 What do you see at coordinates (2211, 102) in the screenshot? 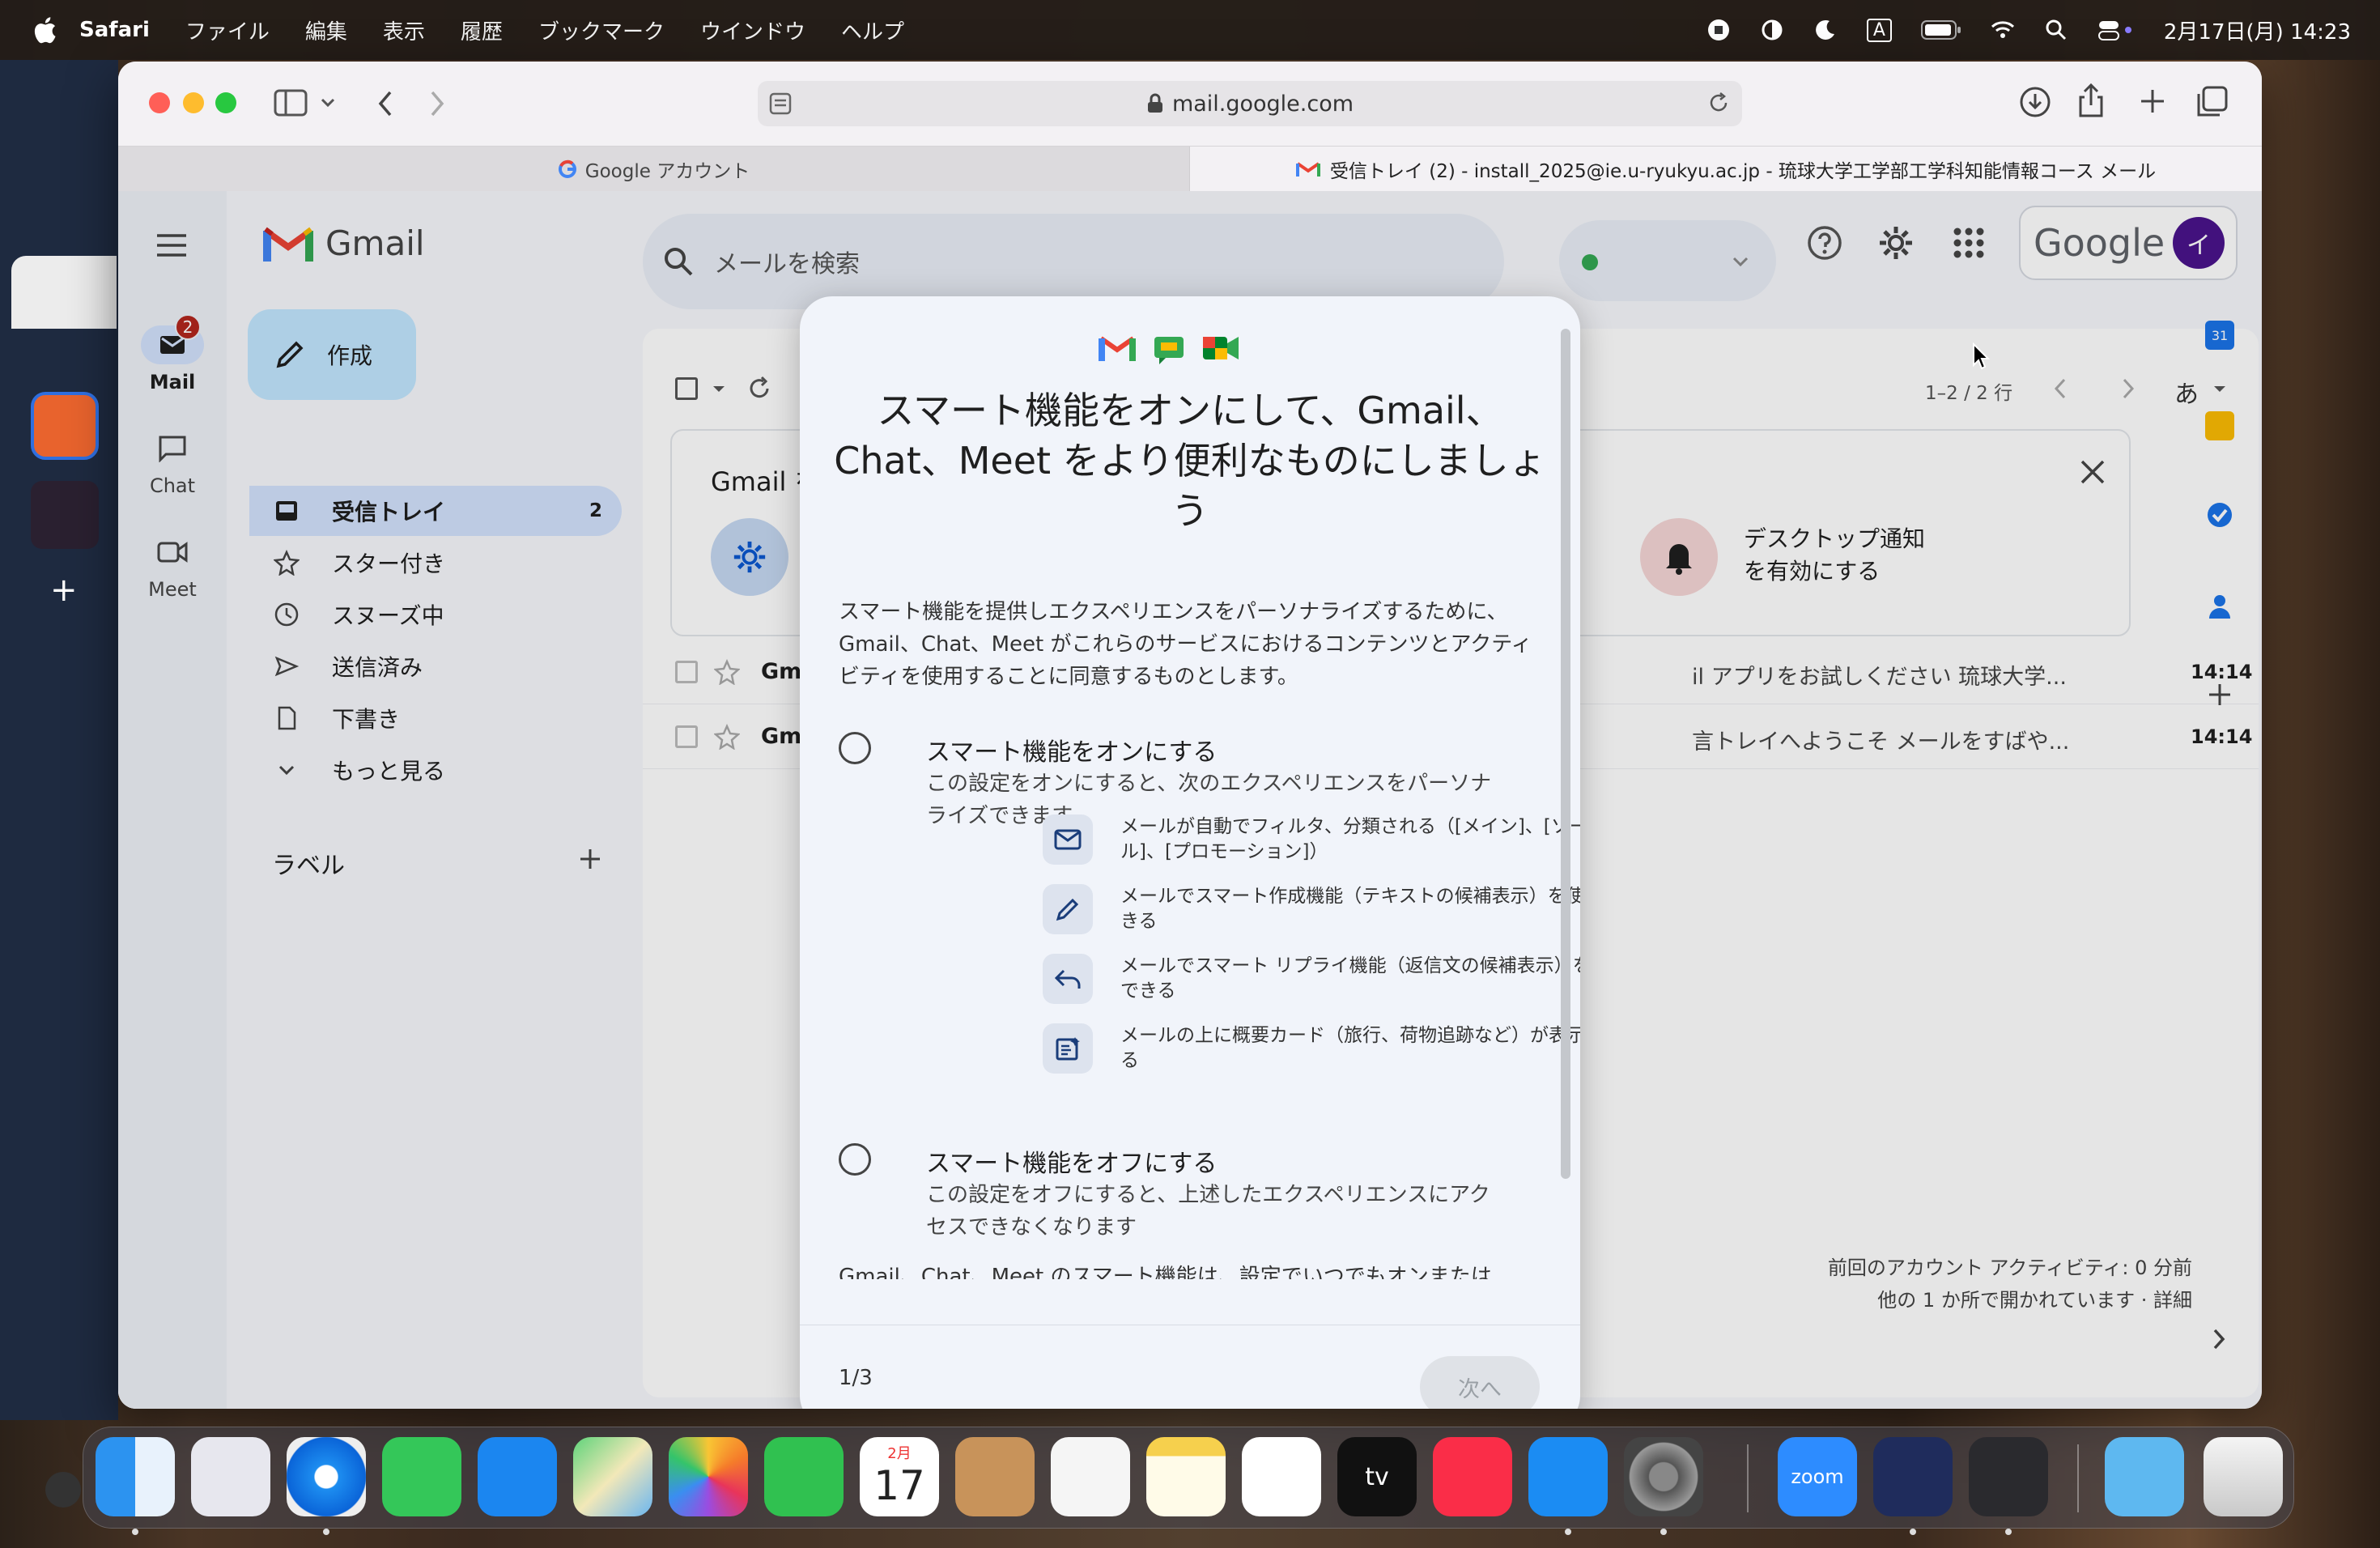
I see `tab-overview-icon` at bounding box center [2211, 102].